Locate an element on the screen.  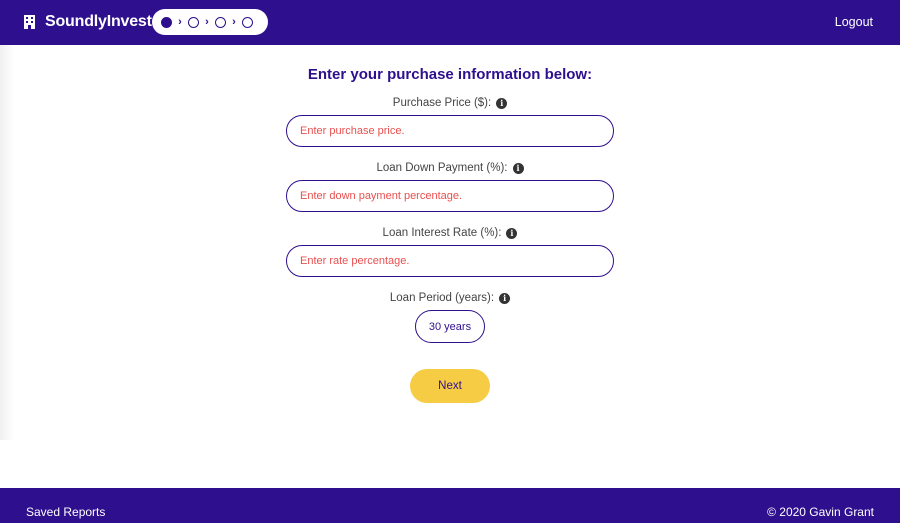
interest-rate-label-text: Loan Interest Rate (%): is located at coordinates (442, 233).